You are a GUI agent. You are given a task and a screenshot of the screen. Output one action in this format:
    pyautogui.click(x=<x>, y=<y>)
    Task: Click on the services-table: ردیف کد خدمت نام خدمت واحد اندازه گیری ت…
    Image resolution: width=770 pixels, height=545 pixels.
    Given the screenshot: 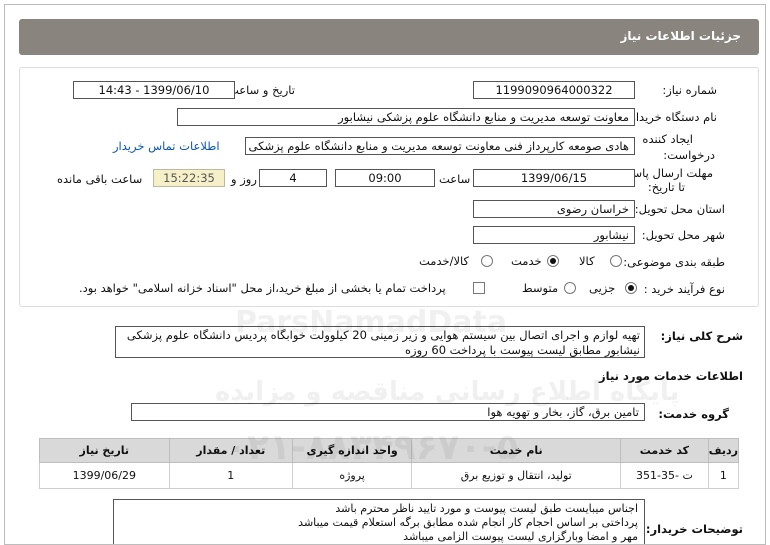 What is the action you would take?
    pyautogui.click(x=389, y=463)
    